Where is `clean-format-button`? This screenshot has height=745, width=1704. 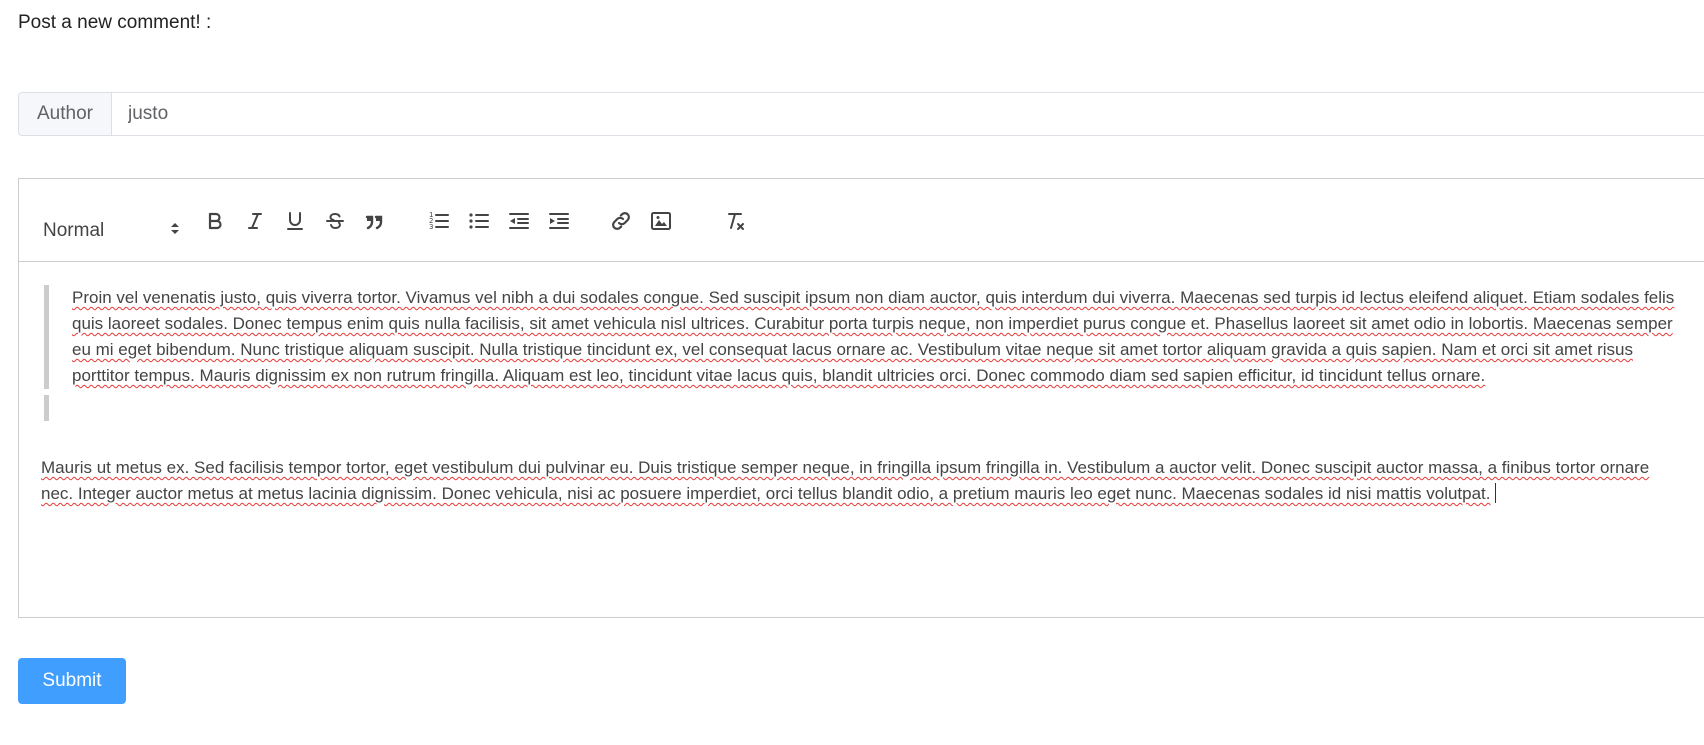
clean-format-button is located at coordinates (735, 221).